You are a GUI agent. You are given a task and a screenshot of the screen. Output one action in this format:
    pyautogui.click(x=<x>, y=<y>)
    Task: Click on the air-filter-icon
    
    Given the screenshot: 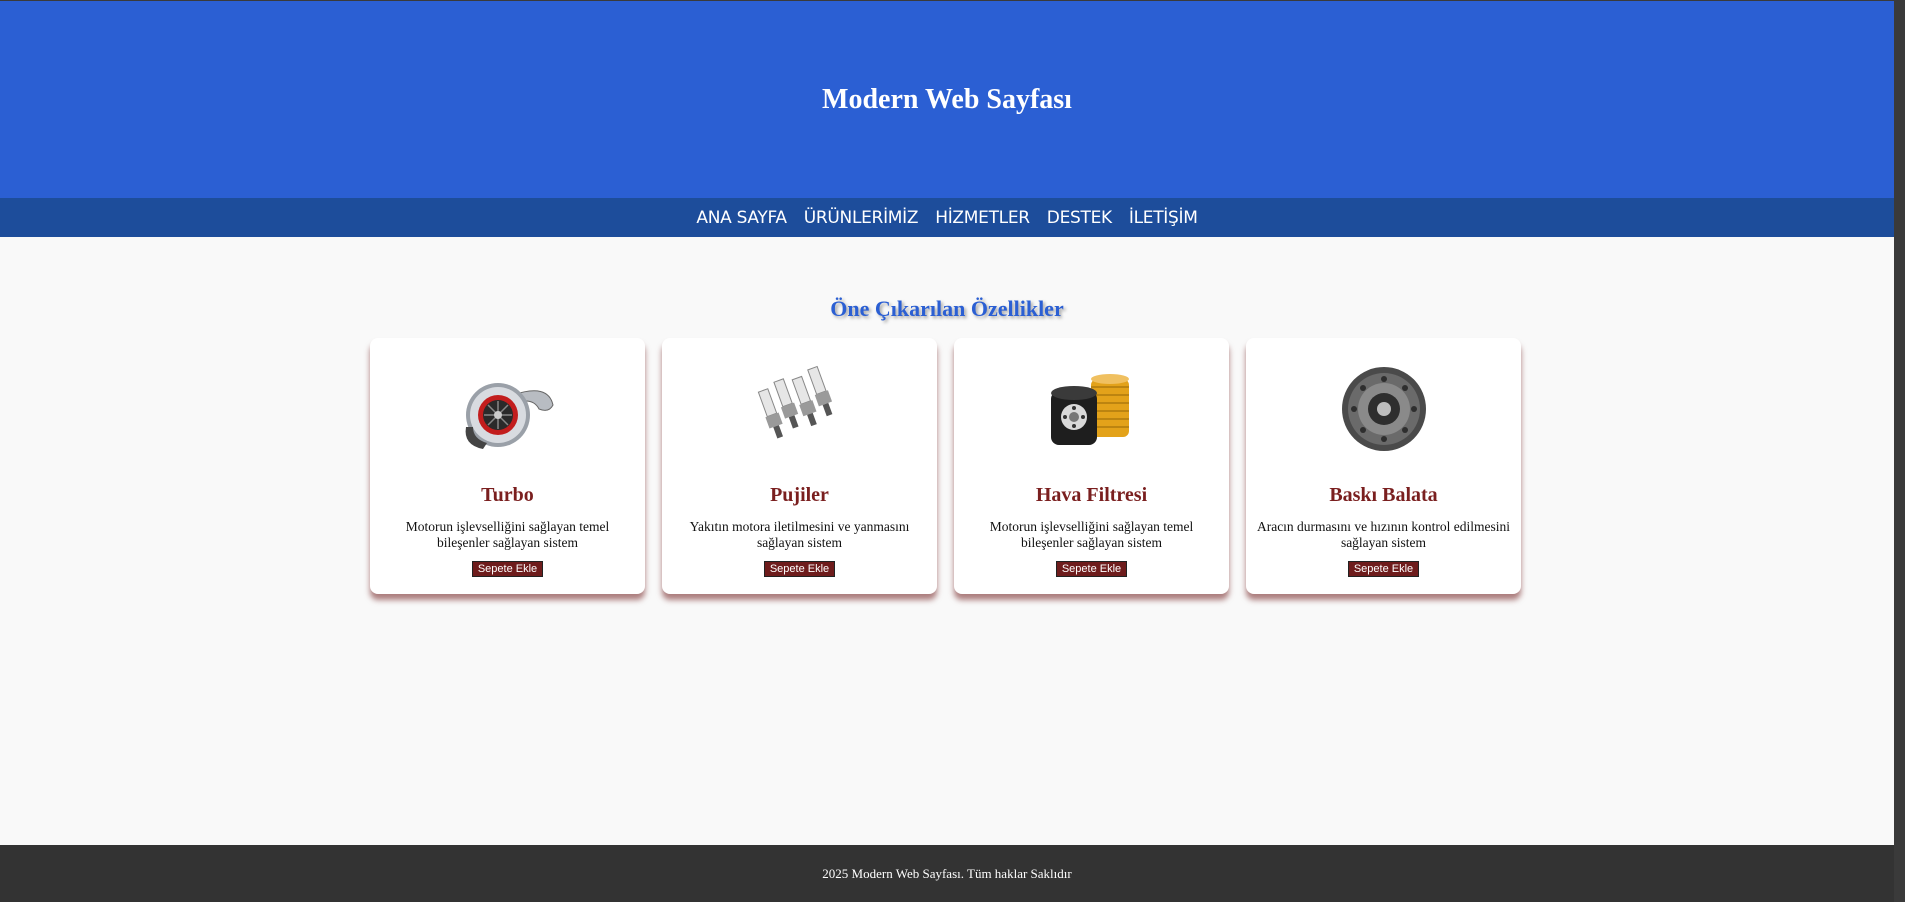 What is the action you would take?
    pyautogui.click(x=1092, y=410)
    